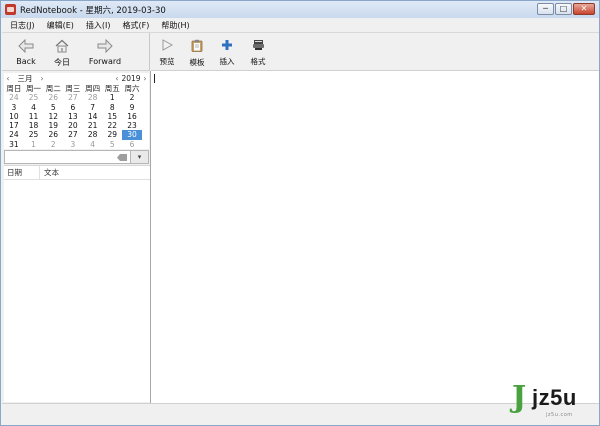 This screenshot has height=426, width=600. I want to click on template-label: 模板, so click(197, 62).